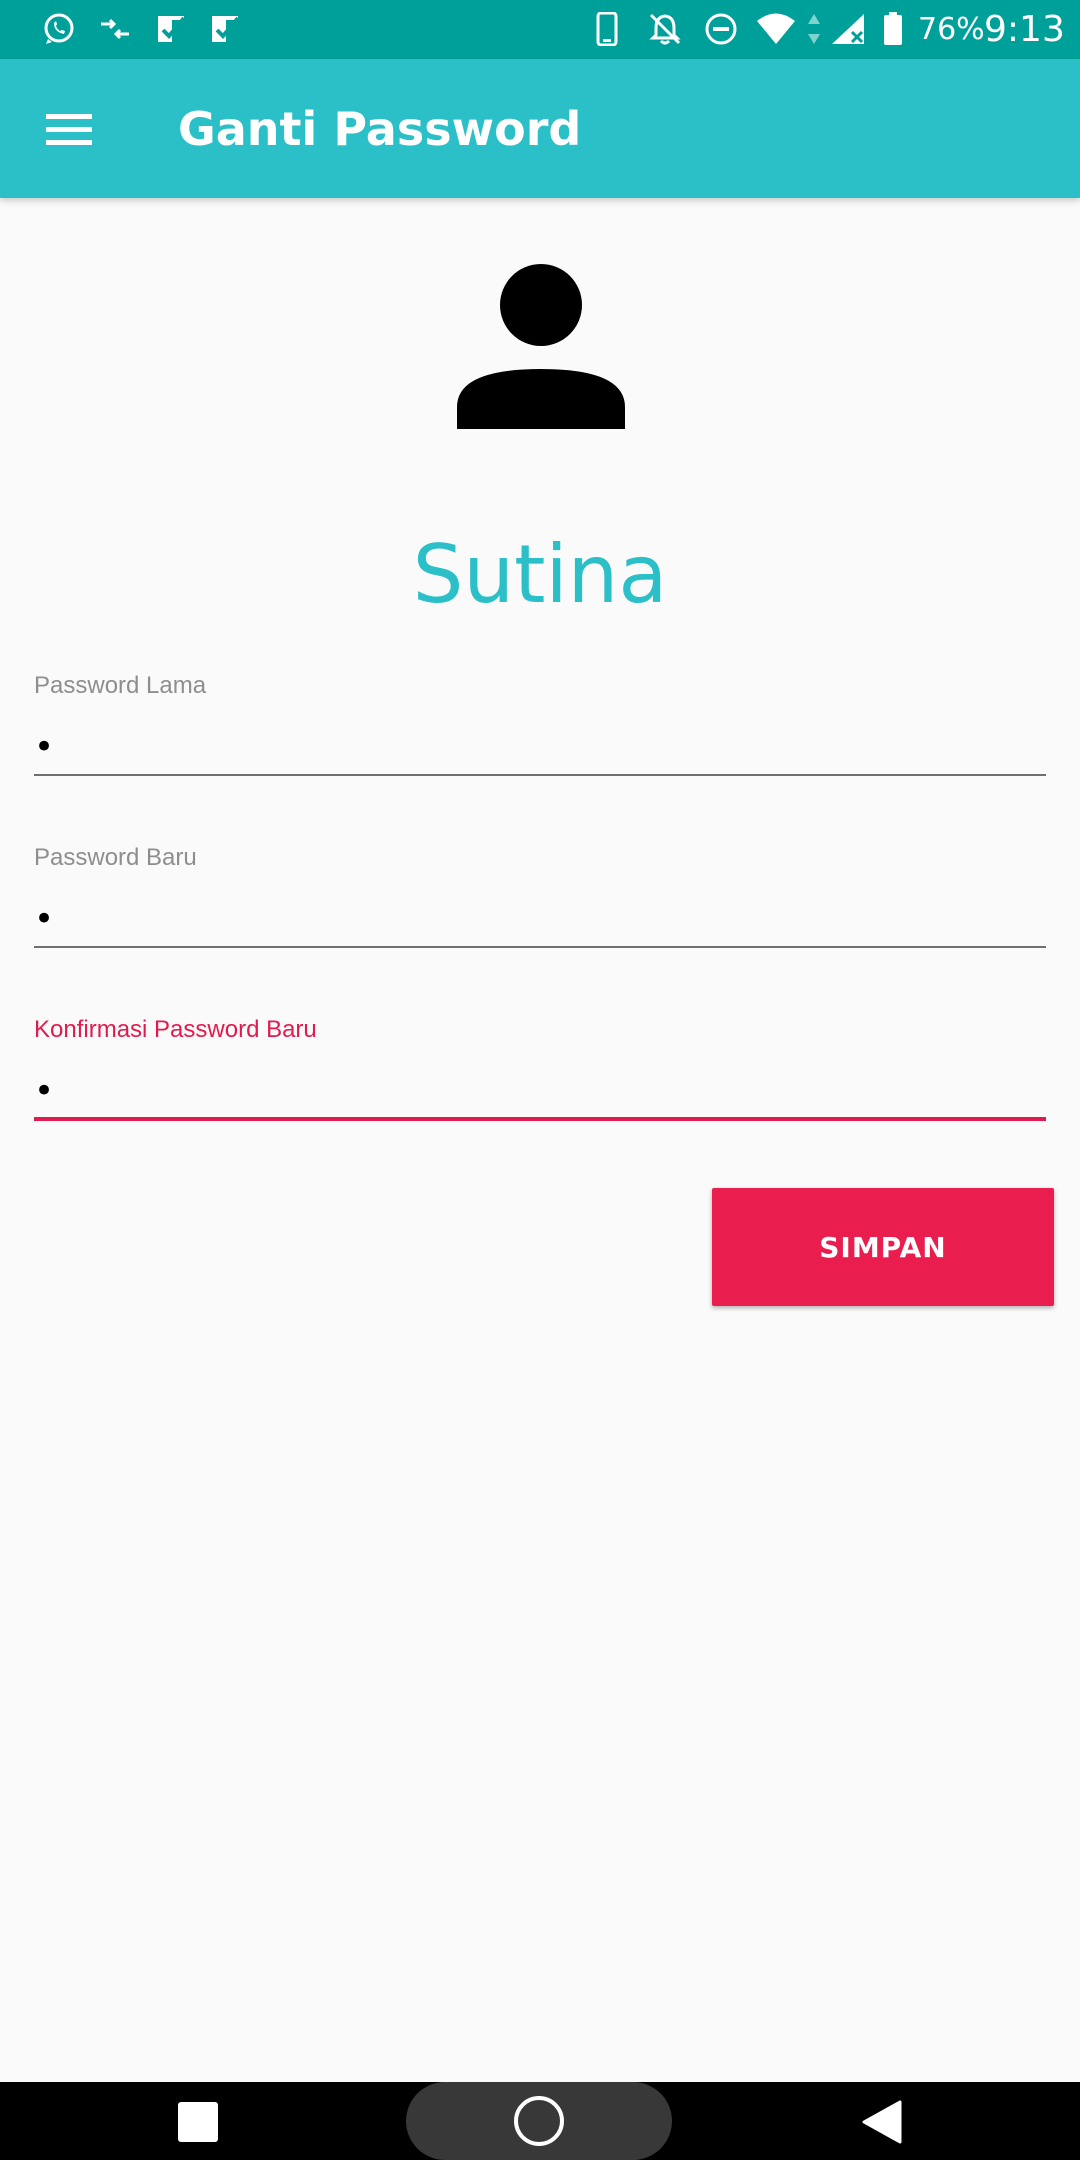 The width and height of the screenshot is (1080, 2160). I want to click on wifi-icon, so click(776, 28).